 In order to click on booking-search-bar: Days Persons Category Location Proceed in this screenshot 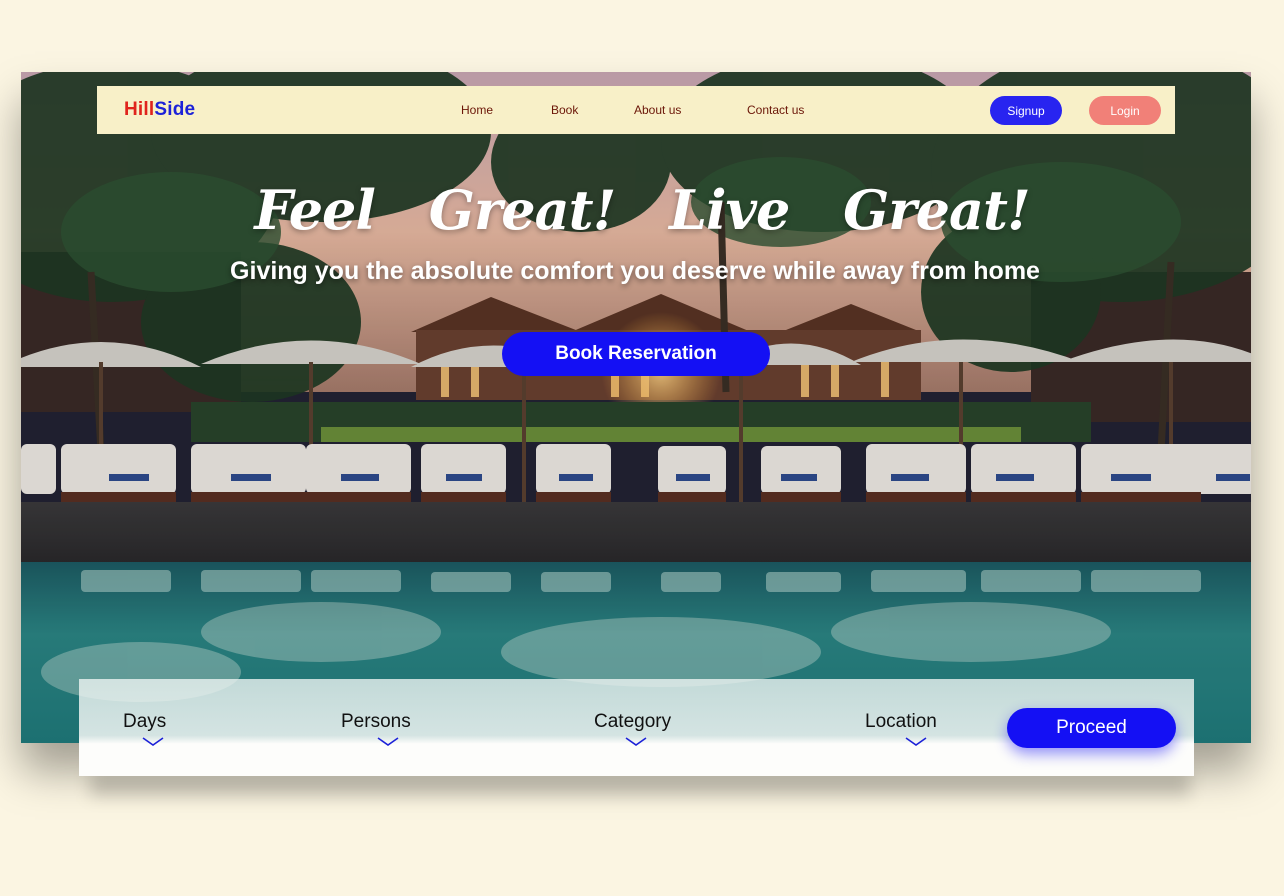, I will do `click(636, 727)`.